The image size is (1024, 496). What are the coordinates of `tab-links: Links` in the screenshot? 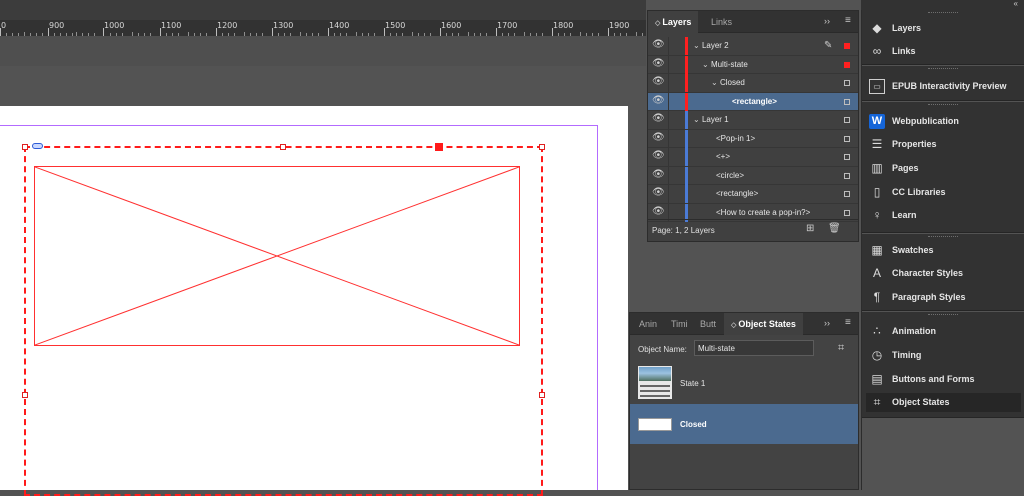 It's located at (721, 22).